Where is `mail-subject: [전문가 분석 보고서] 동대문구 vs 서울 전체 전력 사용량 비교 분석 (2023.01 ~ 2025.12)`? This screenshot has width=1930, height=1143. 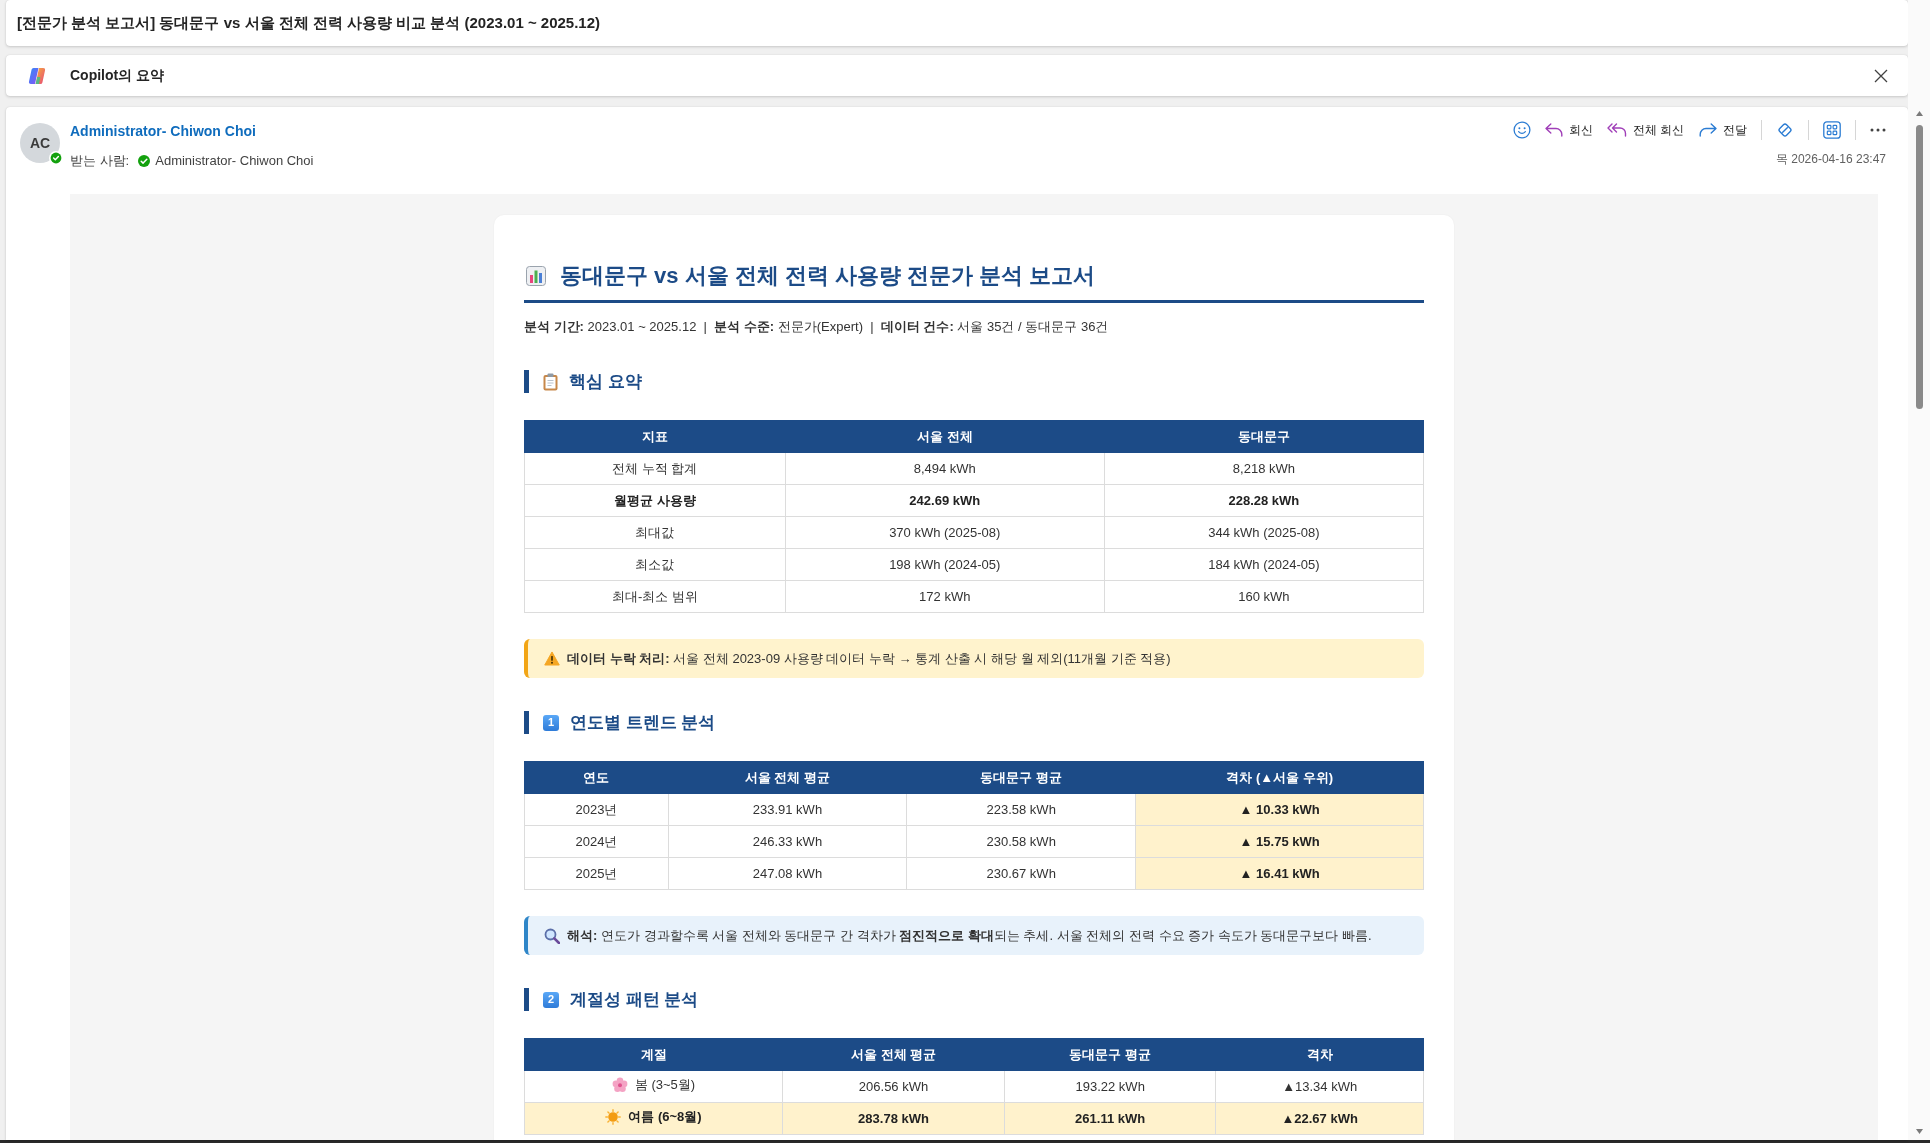
mail-subject: [전문가 분석 보고서] 동대문구 vs 서울 전체 전력 사용량 비교 분석 (2023.01 ~ 2025.12) is located at coordinates (309, 22).